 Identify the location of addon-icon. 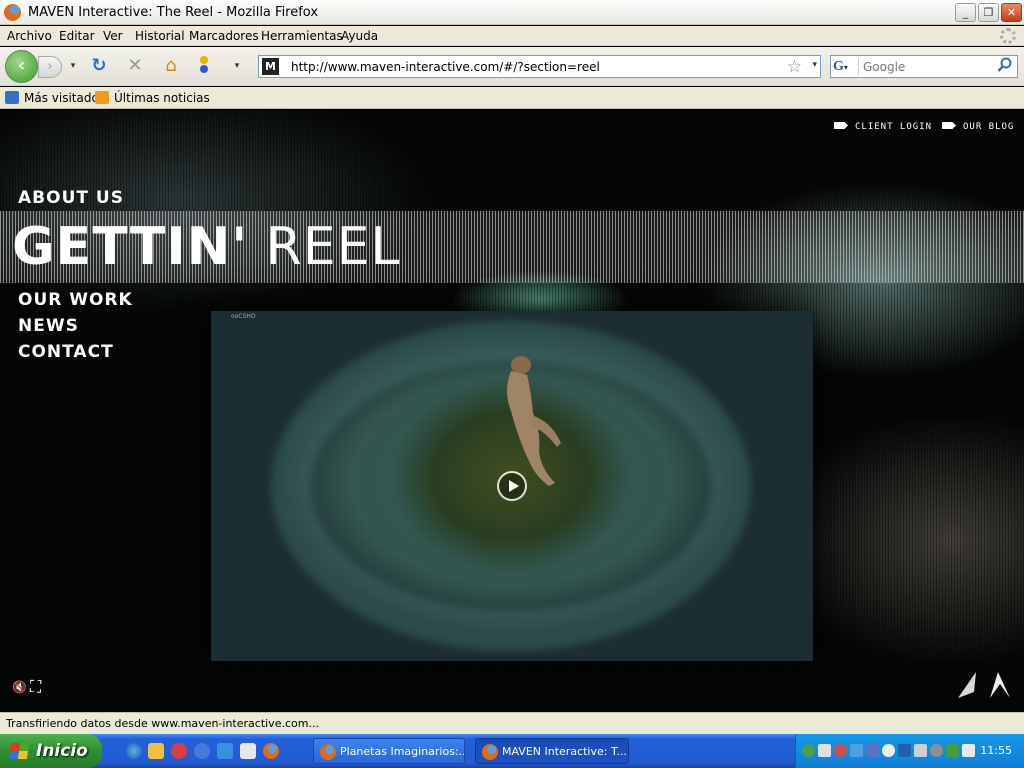
(204, 66).